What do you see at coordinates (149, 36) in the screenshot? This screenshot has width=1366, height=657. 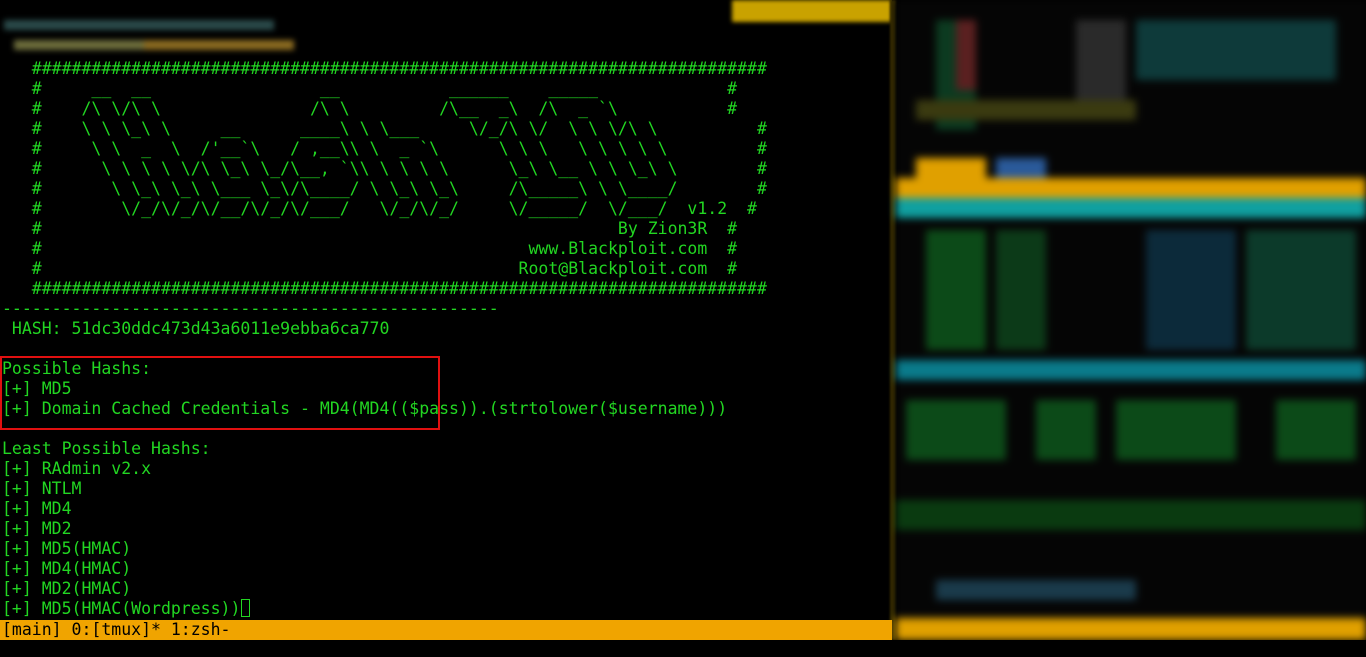 I see `blurred-header` at bounding box center [149, 36].